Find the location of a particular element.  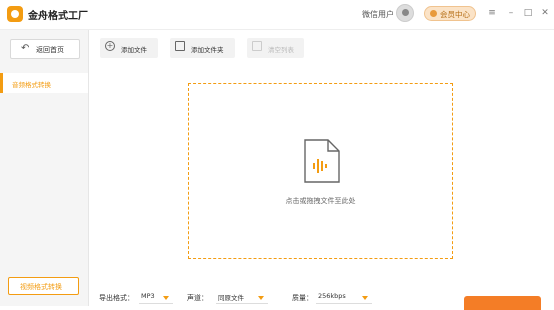

channel-select: 同原文件 is located at coordinates (242, 297).